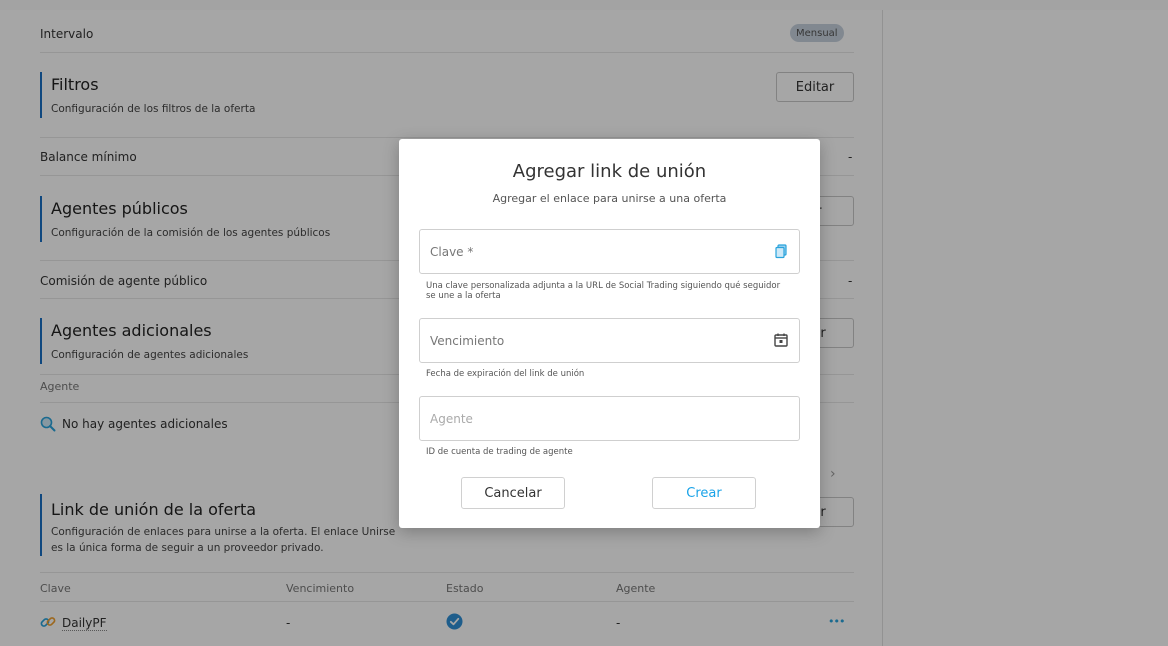  What do you see at coordinates (704, 493) in the screenshot?
I see `create-button: Crear` at bounding box center [704, 493].